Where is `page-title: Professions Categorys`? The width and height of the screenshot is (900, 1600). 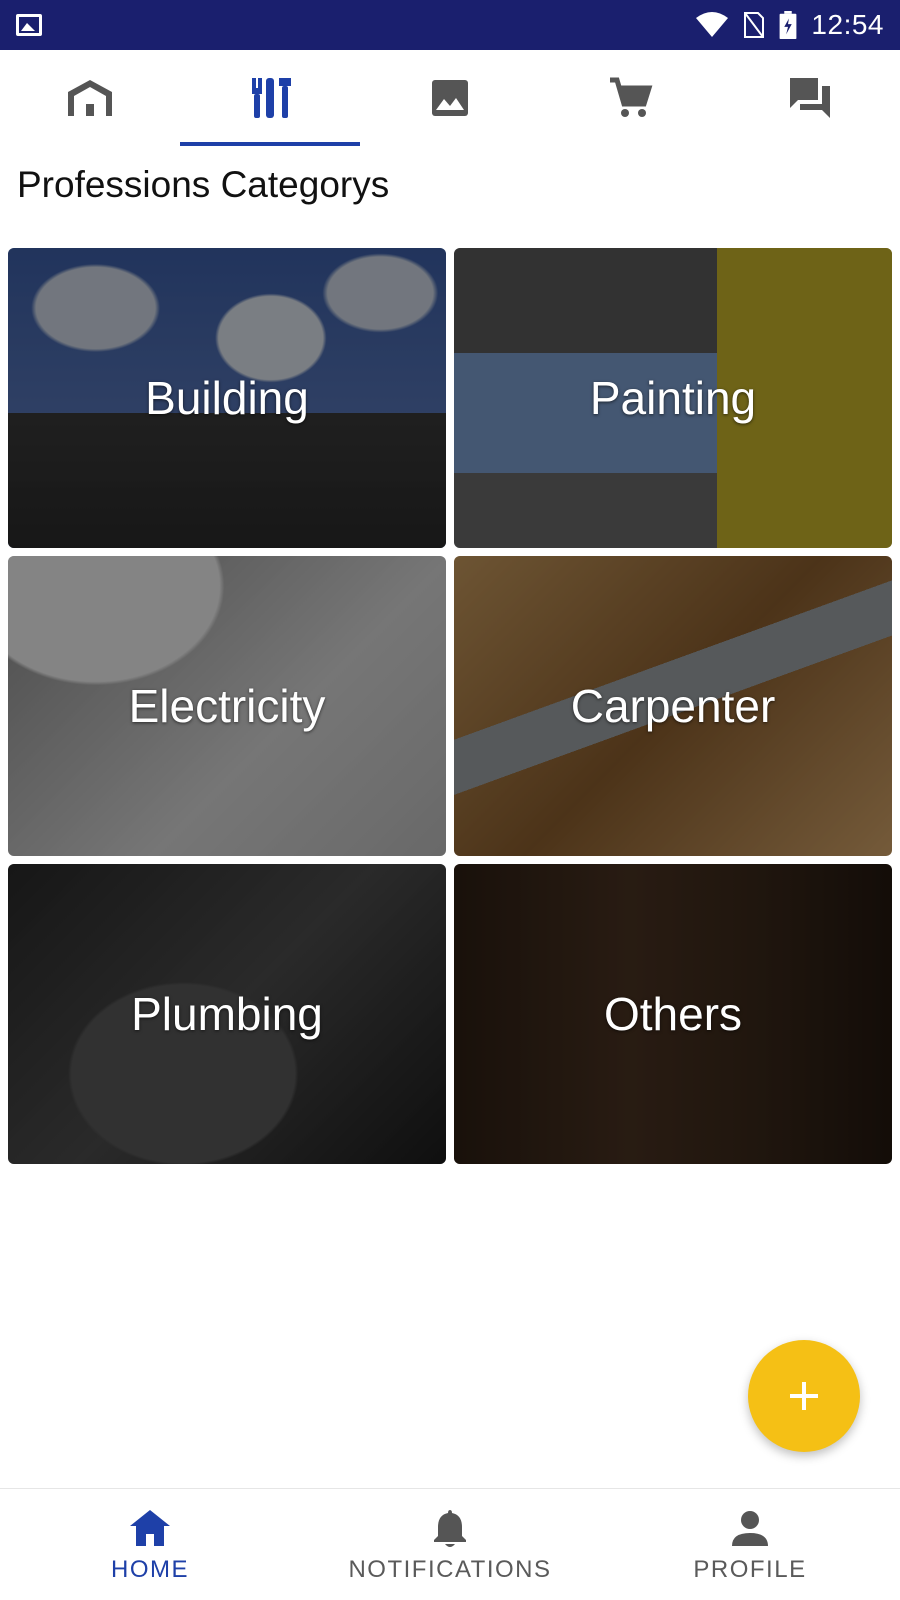
page-title: Professions Categorys is located at coordinates (203, 184).